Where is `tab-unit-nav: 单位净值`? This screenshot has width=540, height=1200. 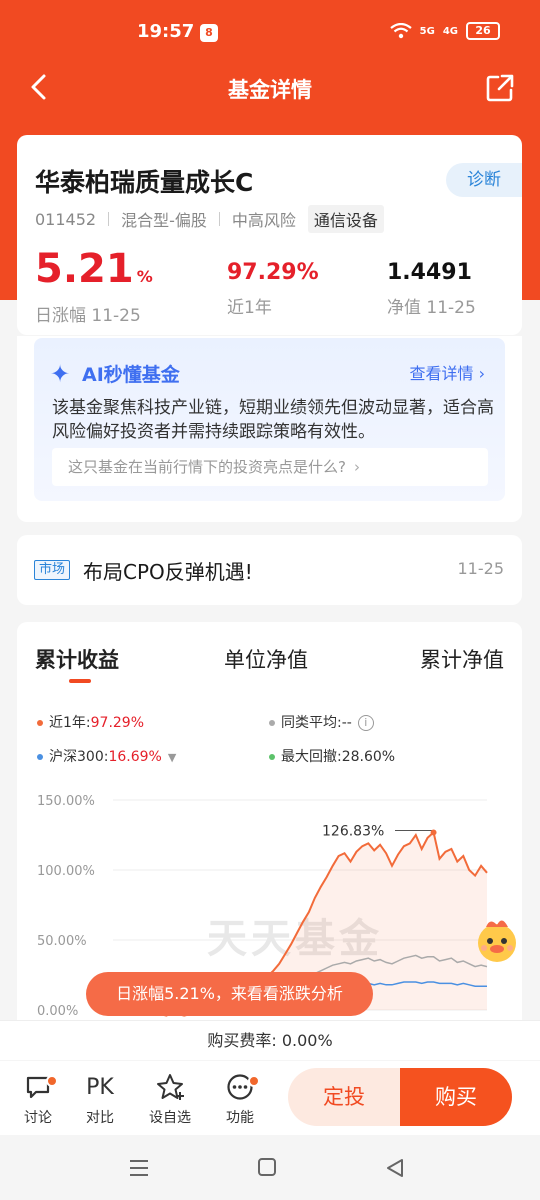
tab-unit-nav: 单位净值 is located at coordinates (266, 659).